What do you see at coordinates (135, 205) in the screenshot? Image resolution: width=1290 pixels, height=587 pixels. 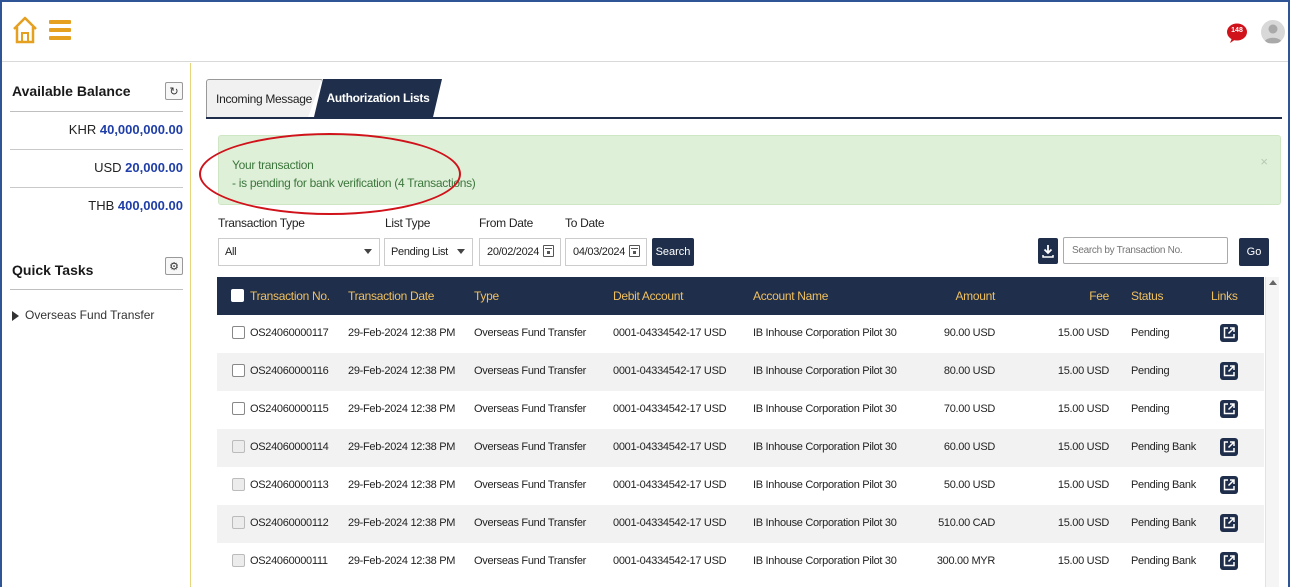 I see `balance-row-thb: THB 400,000.00` at bounding box center [135, 205].